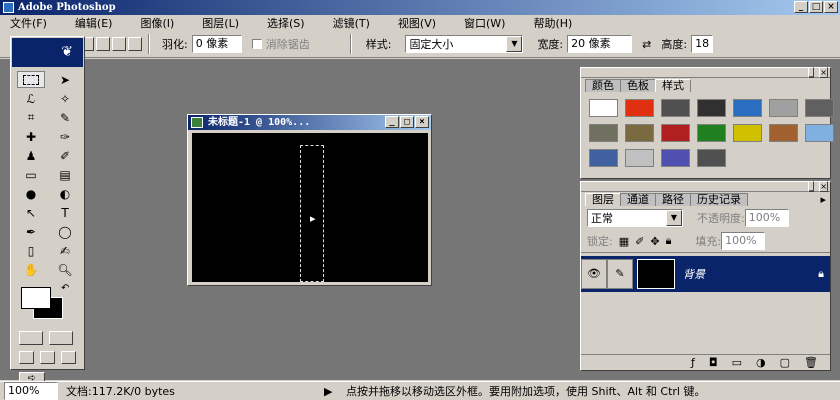 This screenshot has width=840, height=400. Describe the element at coordinates (31, 98) in the screenshot. I see `lasso-tool-icon: ℒ` at that location.